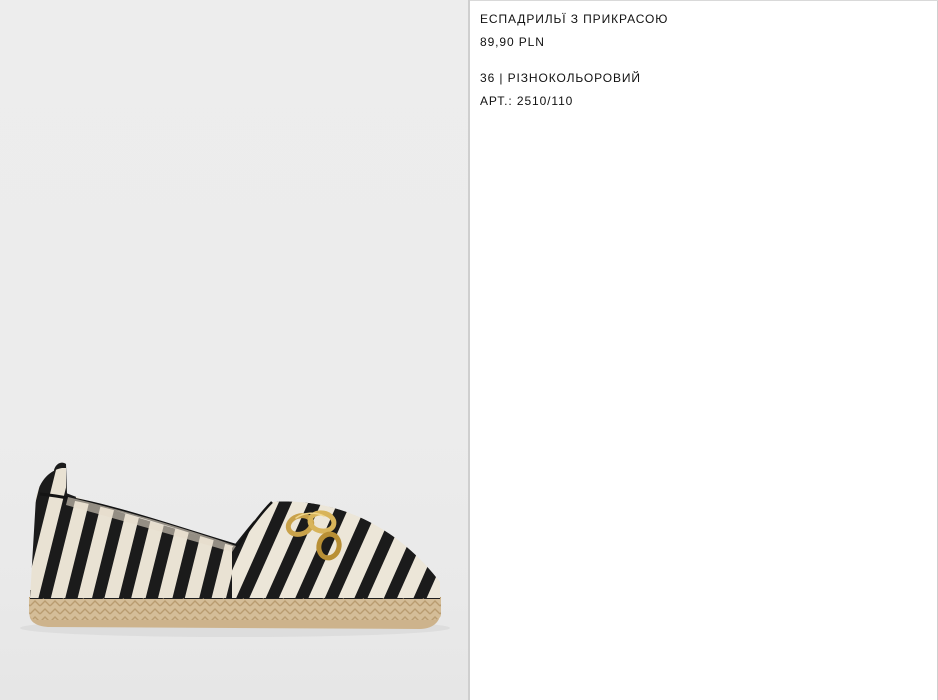 This screenshot has width=938, height=700. Describe the element at coordinates (512, 42) in the screenshot. I see `product-price: 89,90 PLN` at that location.